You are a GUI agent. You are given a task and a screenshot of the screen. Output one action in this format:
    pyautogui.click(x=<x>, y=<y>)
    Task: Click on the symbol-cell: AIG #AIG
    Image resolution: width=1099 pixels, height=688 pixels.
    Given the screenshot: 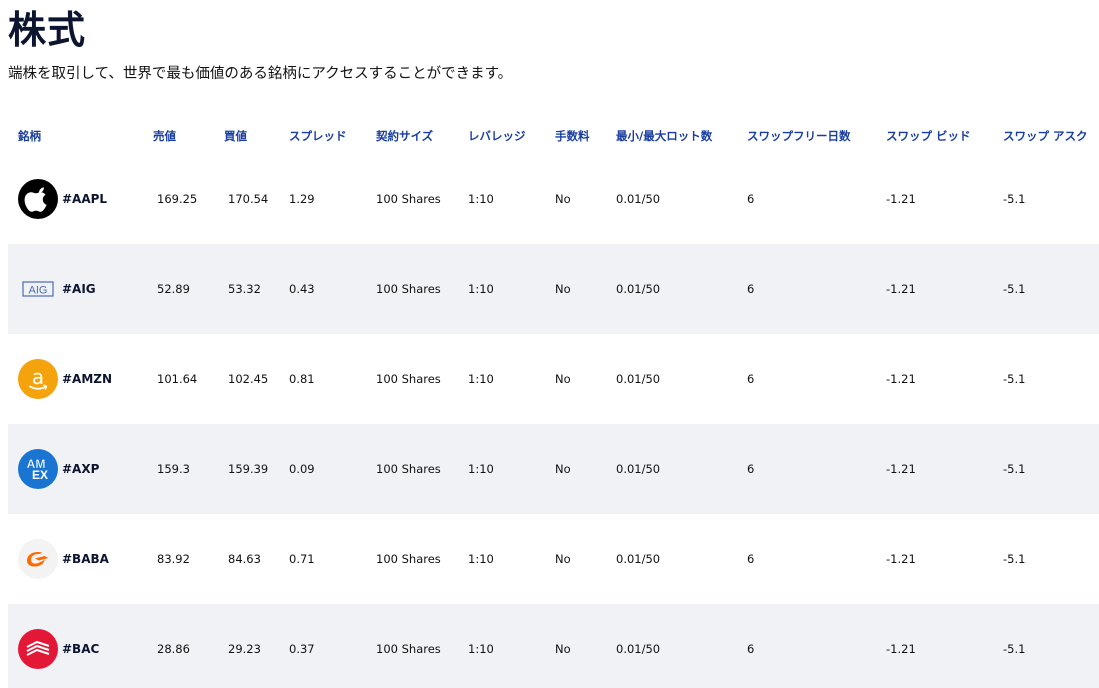 What is the action you would take?
    pyautogui.click(x=75, y=289)
    